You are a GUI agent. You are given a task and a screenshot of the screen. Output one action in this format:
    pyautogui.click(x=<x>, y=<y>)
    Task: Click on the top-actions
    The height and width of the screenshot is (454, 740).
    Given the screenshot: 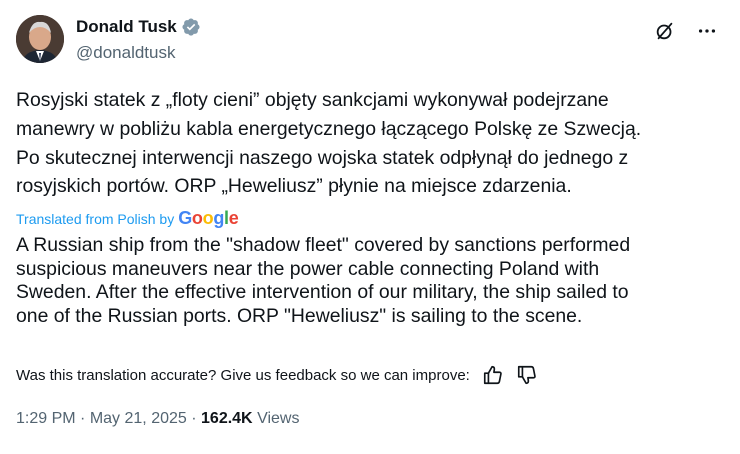 What is the action you would take?
    pyautogui.click(x=686, y=31)
    